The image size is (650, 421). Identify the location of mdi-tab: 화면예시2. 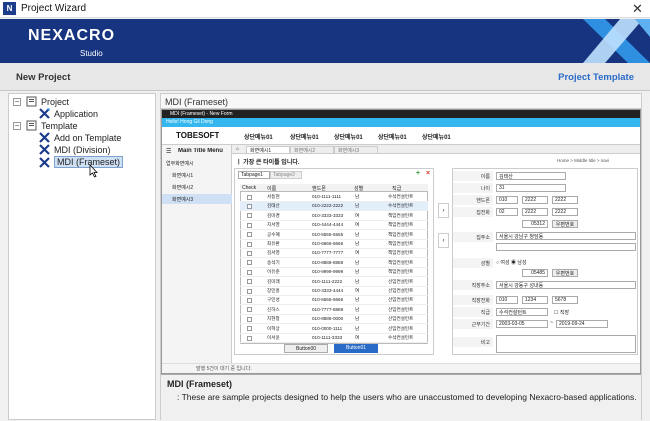
(312, 150).